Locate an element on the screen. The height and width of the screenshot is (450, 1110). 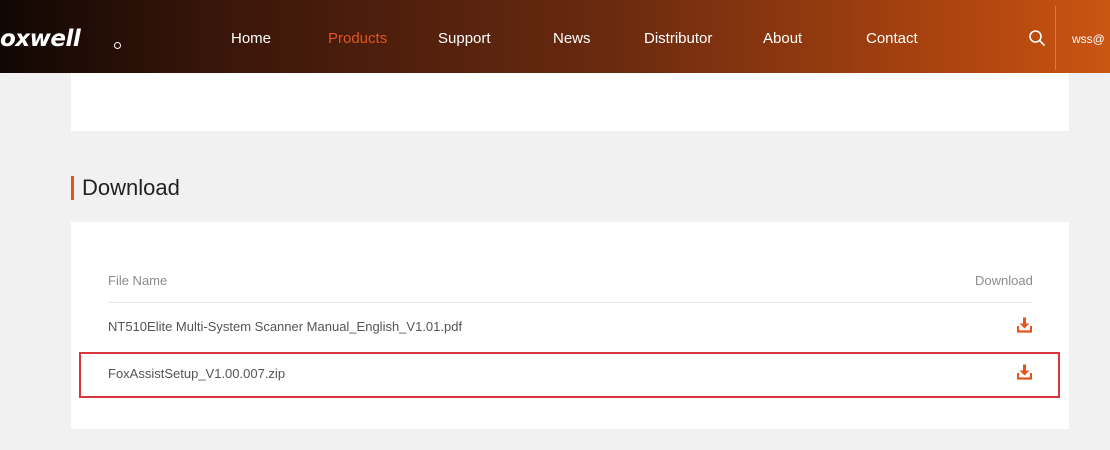
row-divider is located at coordinates (570, 302).